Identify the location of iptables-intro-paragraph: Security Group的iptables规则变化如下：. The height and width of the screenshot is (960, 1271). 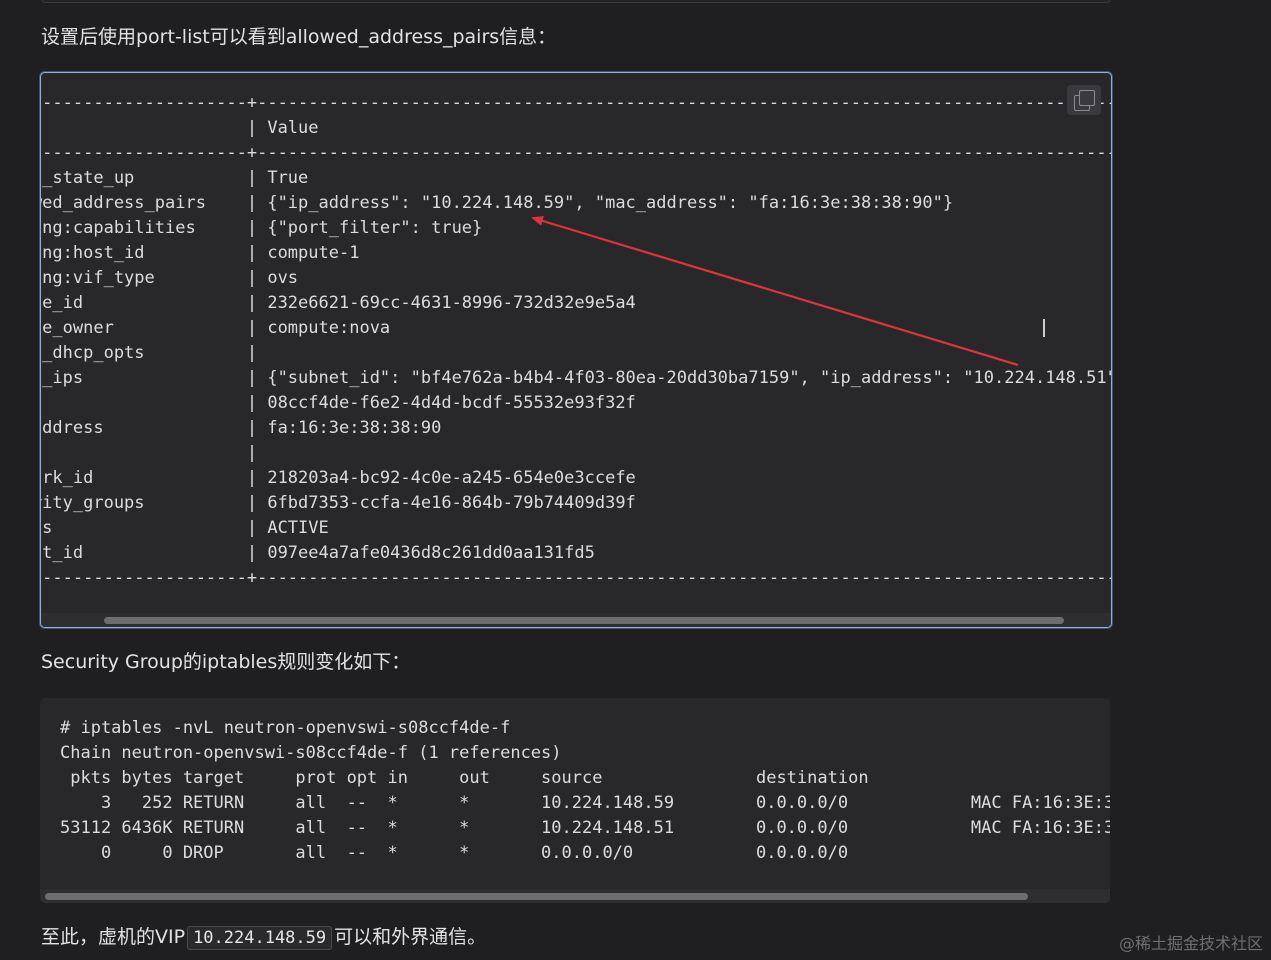
(226, 662).